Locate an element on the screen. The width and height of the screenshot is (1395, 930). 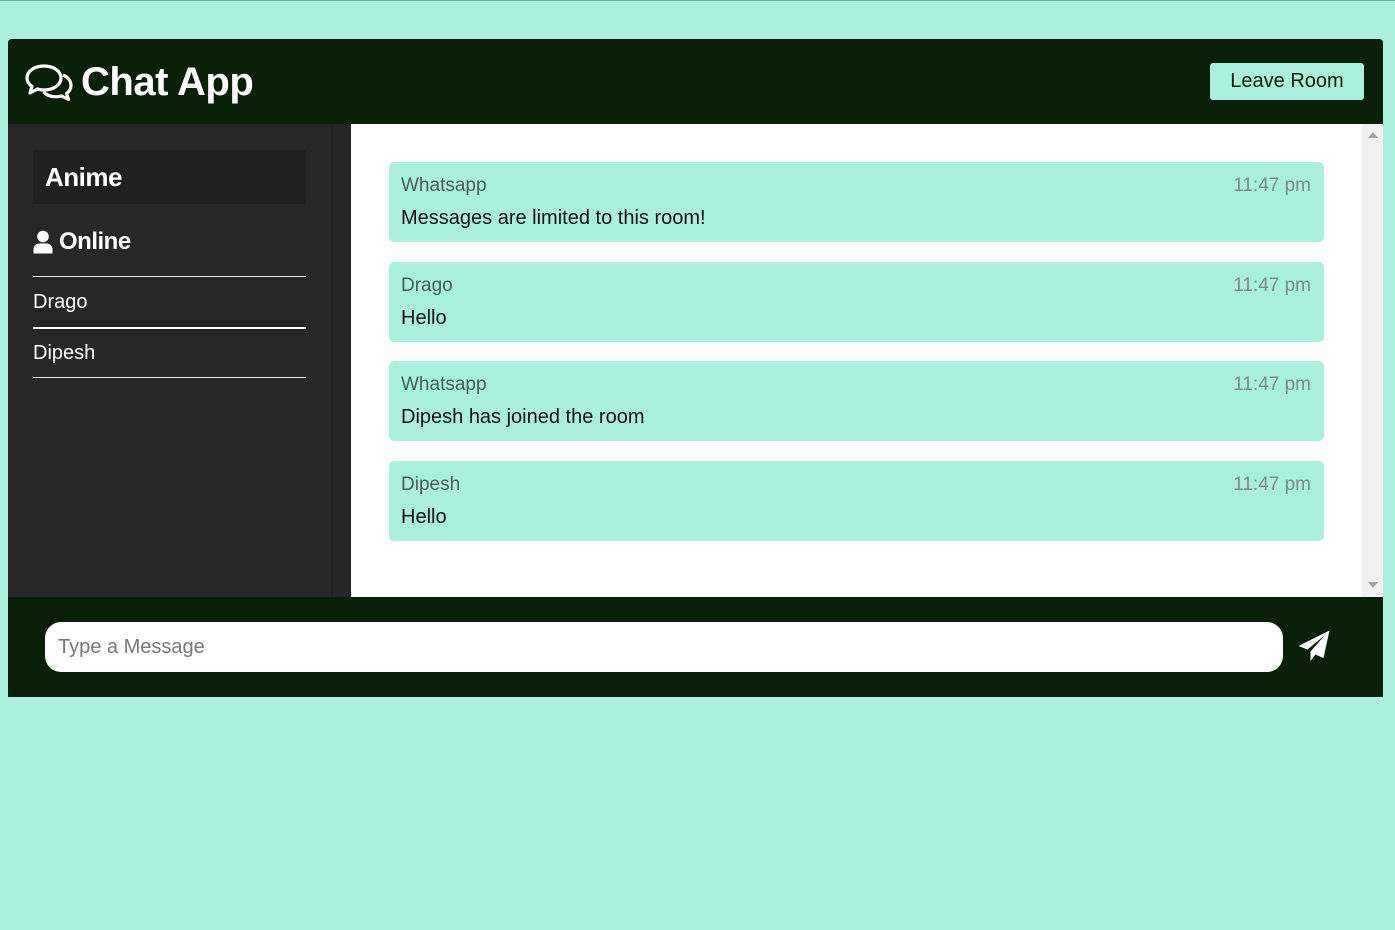
online-heading: Online is located at coordinates (82, 242).